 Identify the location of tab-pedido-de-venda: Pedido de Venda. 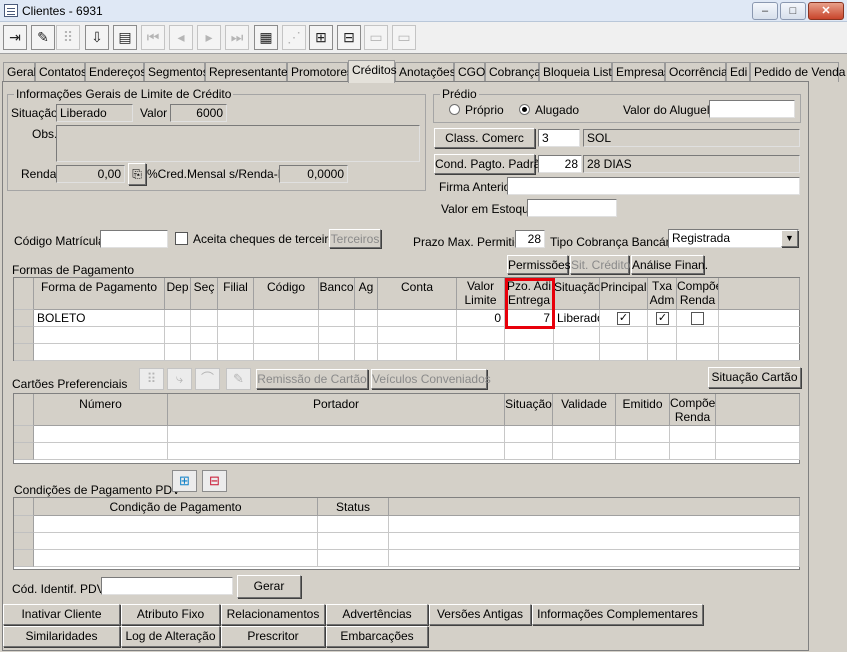
(797, 72).